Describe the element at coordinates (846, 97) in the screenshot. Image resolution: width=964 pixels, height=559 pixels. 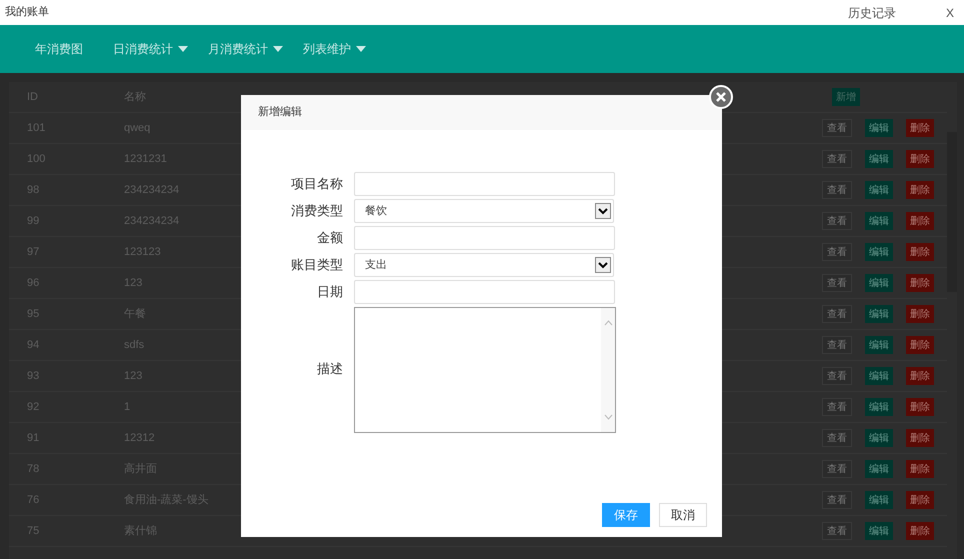
I see `add-button: 新增` at that location.